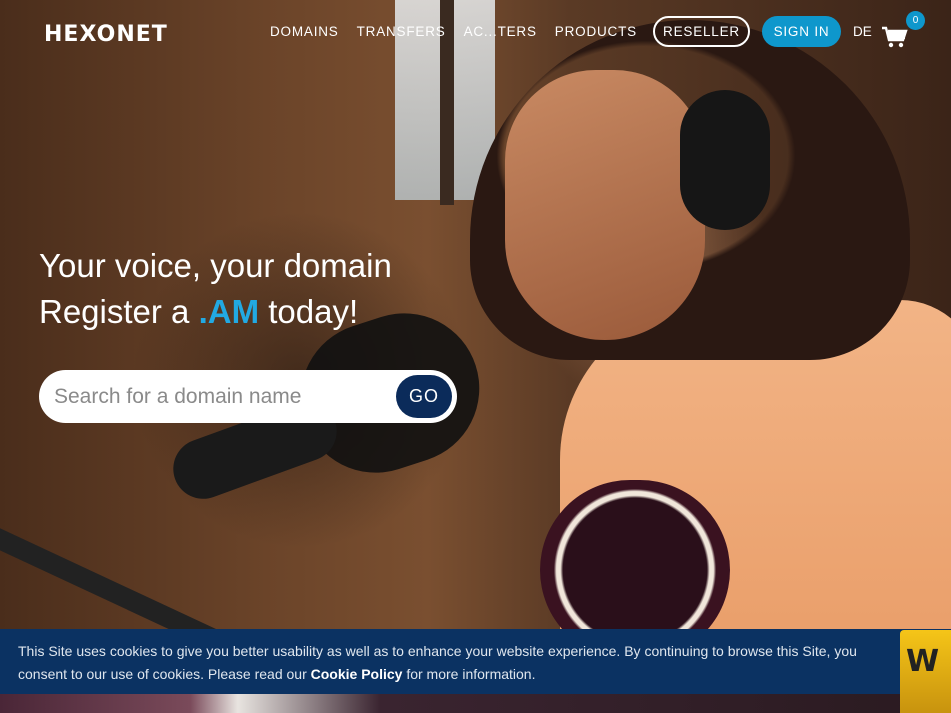  What do you see at coordinates (309, 311) in the screenshot?
I see `hero-line-2-suffix: today!` at bounding box center [309, 311].